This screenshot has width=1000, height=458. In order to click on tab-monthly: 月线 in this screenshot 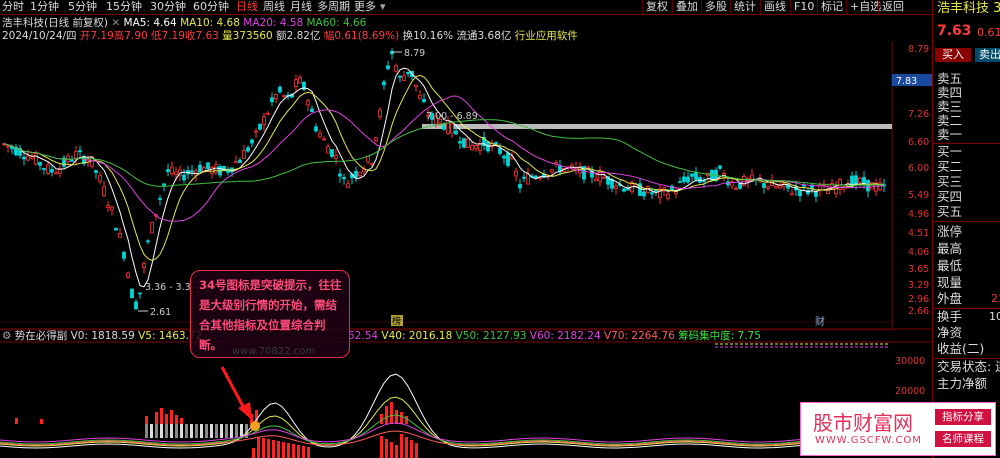, I will do `click(301, 7)`.